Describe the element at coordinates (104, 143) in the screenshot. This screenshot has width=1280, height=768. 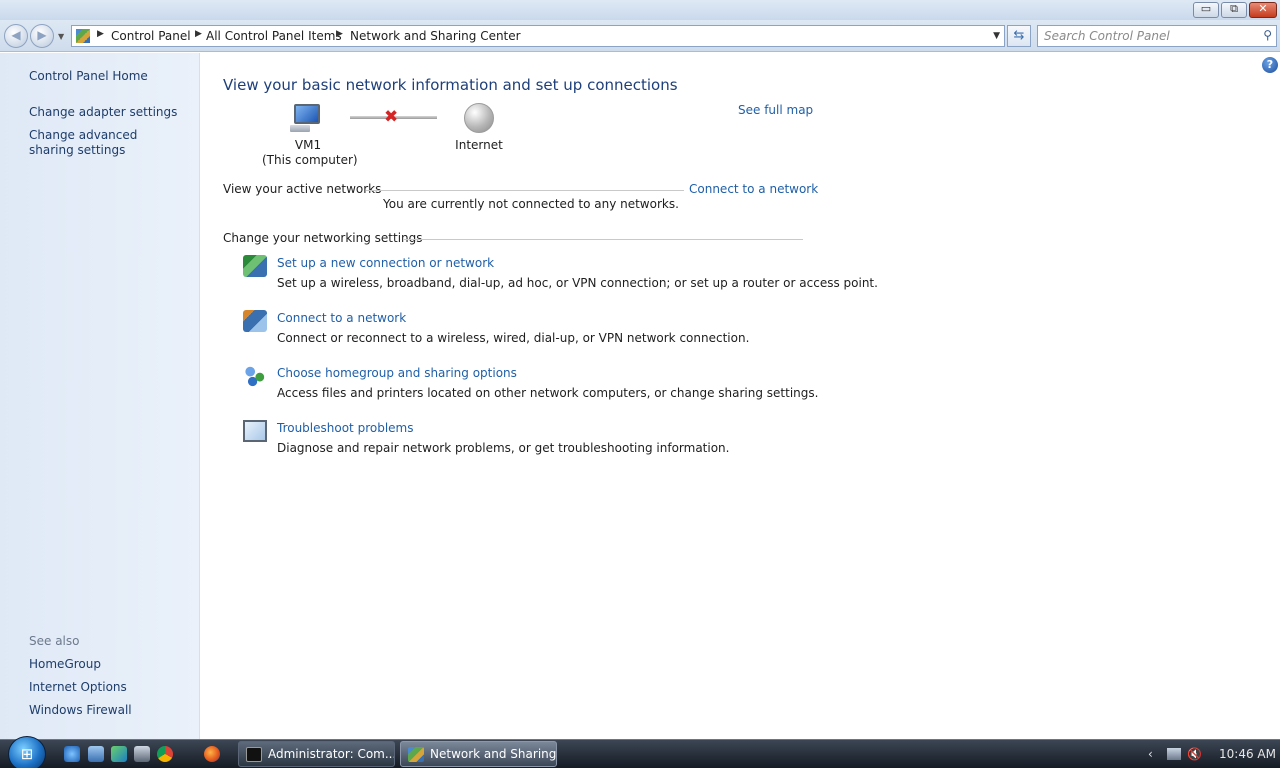
I see `change-advanced-sharing-link: Change advanced sharing settings` at that location.